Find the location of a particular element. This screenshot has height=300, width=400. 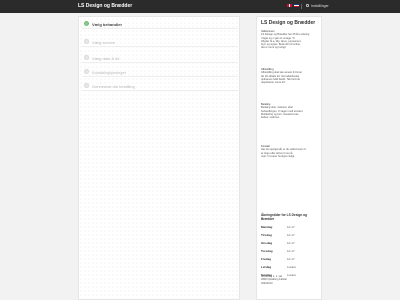

settings-link: Indstillinger is located at coordinates (320, 6).